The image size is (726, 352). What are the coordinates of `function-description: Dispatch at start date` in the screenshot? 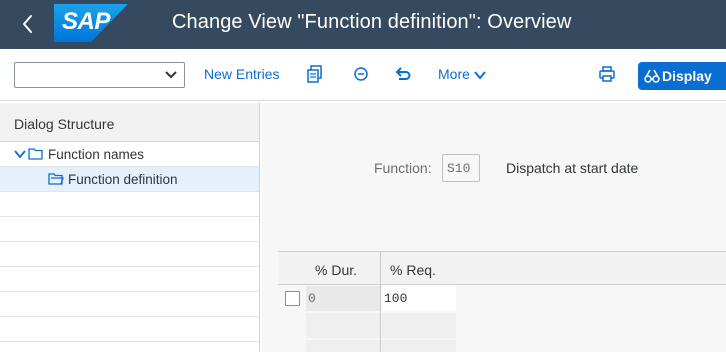 It's located at (572, 168).